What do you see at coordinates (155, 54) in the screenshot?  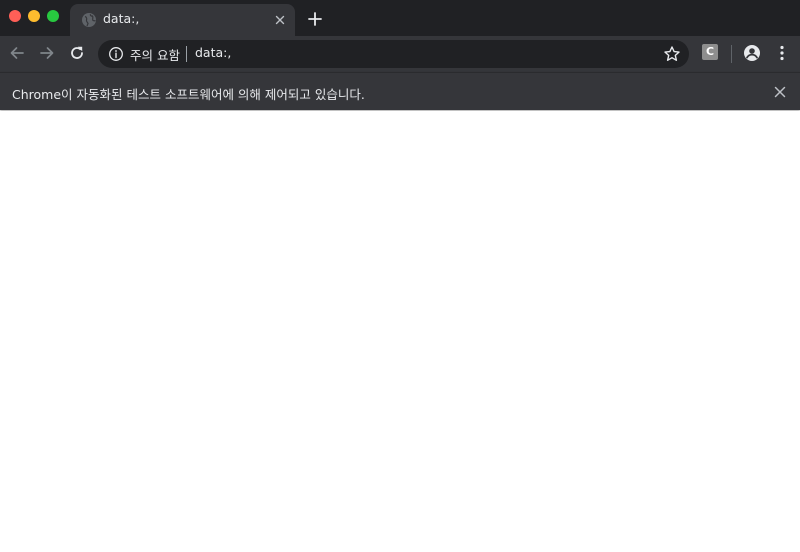 I see `security-status-label: 주의 요함` at bounding box center [155, 54].